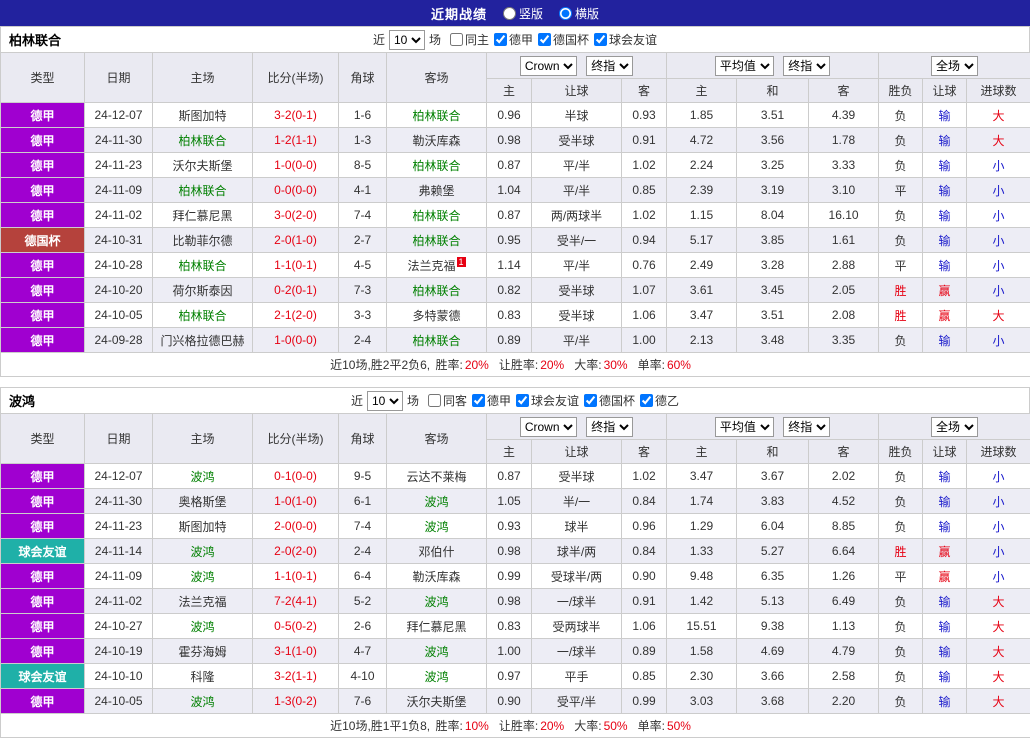 The height and width of the screenshot is (738, 1030). Describe the element at coordinates (381, 726) in the screenshot. I see `summary-prefix: 近10场,胜1平1负8,` at that location.